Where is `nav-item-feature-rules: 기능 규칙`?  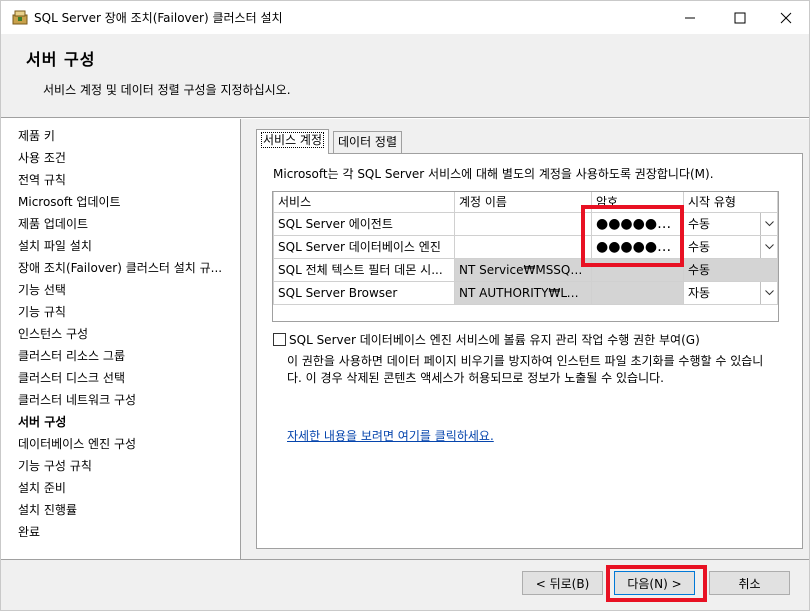
nav-item-feature-rules: 기능 규칙 is located at coordinates (42, 312).